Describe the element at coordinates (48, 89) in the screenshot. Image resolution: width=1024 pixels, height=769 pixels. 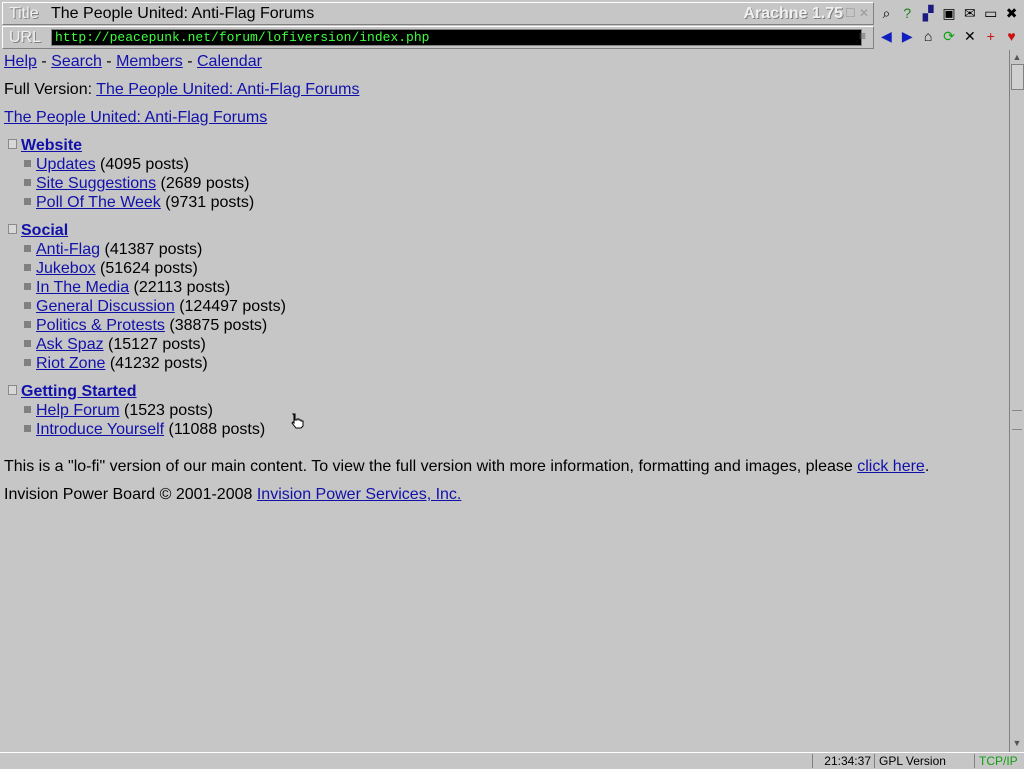
I see `full-version-label: Full Version:` at that location.